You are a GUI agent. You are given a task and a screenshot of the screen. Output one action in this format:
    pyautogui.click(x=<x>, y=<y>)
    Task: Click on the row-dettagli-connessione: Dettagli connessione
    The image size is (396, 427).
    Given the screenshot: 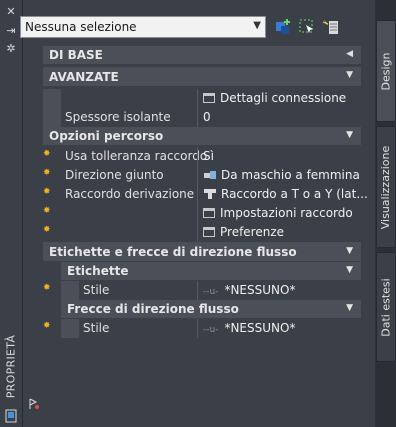 What is the action you would take?
    pyautogui.click(x=202, y=98)
    